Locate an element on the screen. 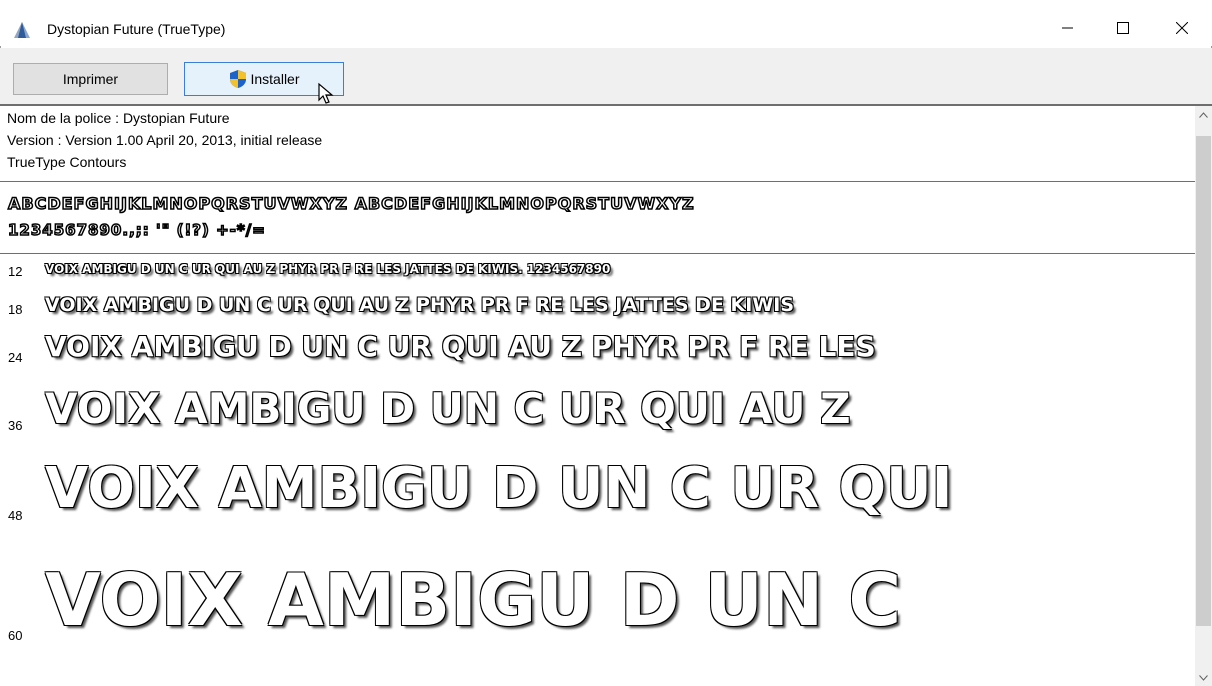 This screenshot has height=686, width=1212. font-name-line: Nom de la police : Dystopian Future is located at coordinates (118, 118).